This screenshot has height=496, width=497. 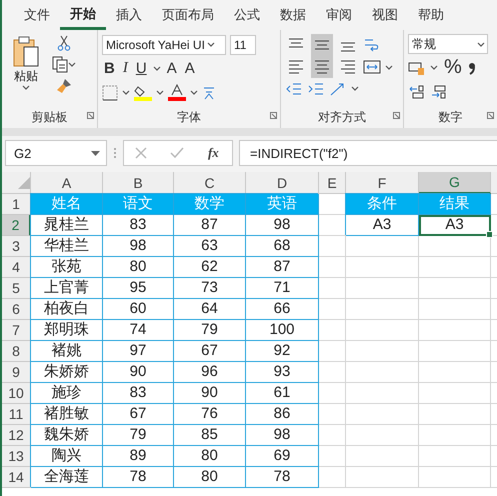 I want to click on row-header: 9, so click(x=16, y=372).